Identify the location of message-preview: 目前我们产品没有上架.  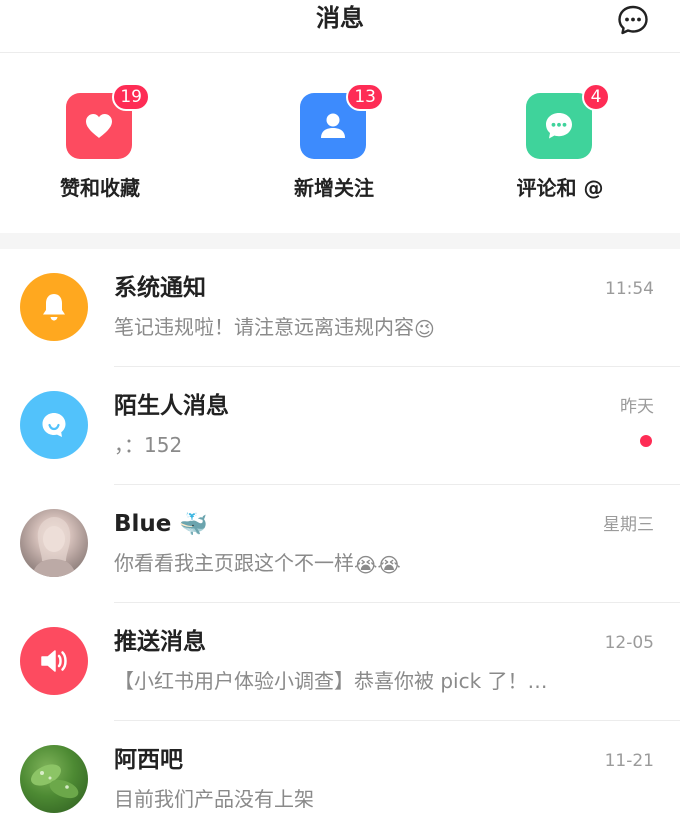
(214, 799).